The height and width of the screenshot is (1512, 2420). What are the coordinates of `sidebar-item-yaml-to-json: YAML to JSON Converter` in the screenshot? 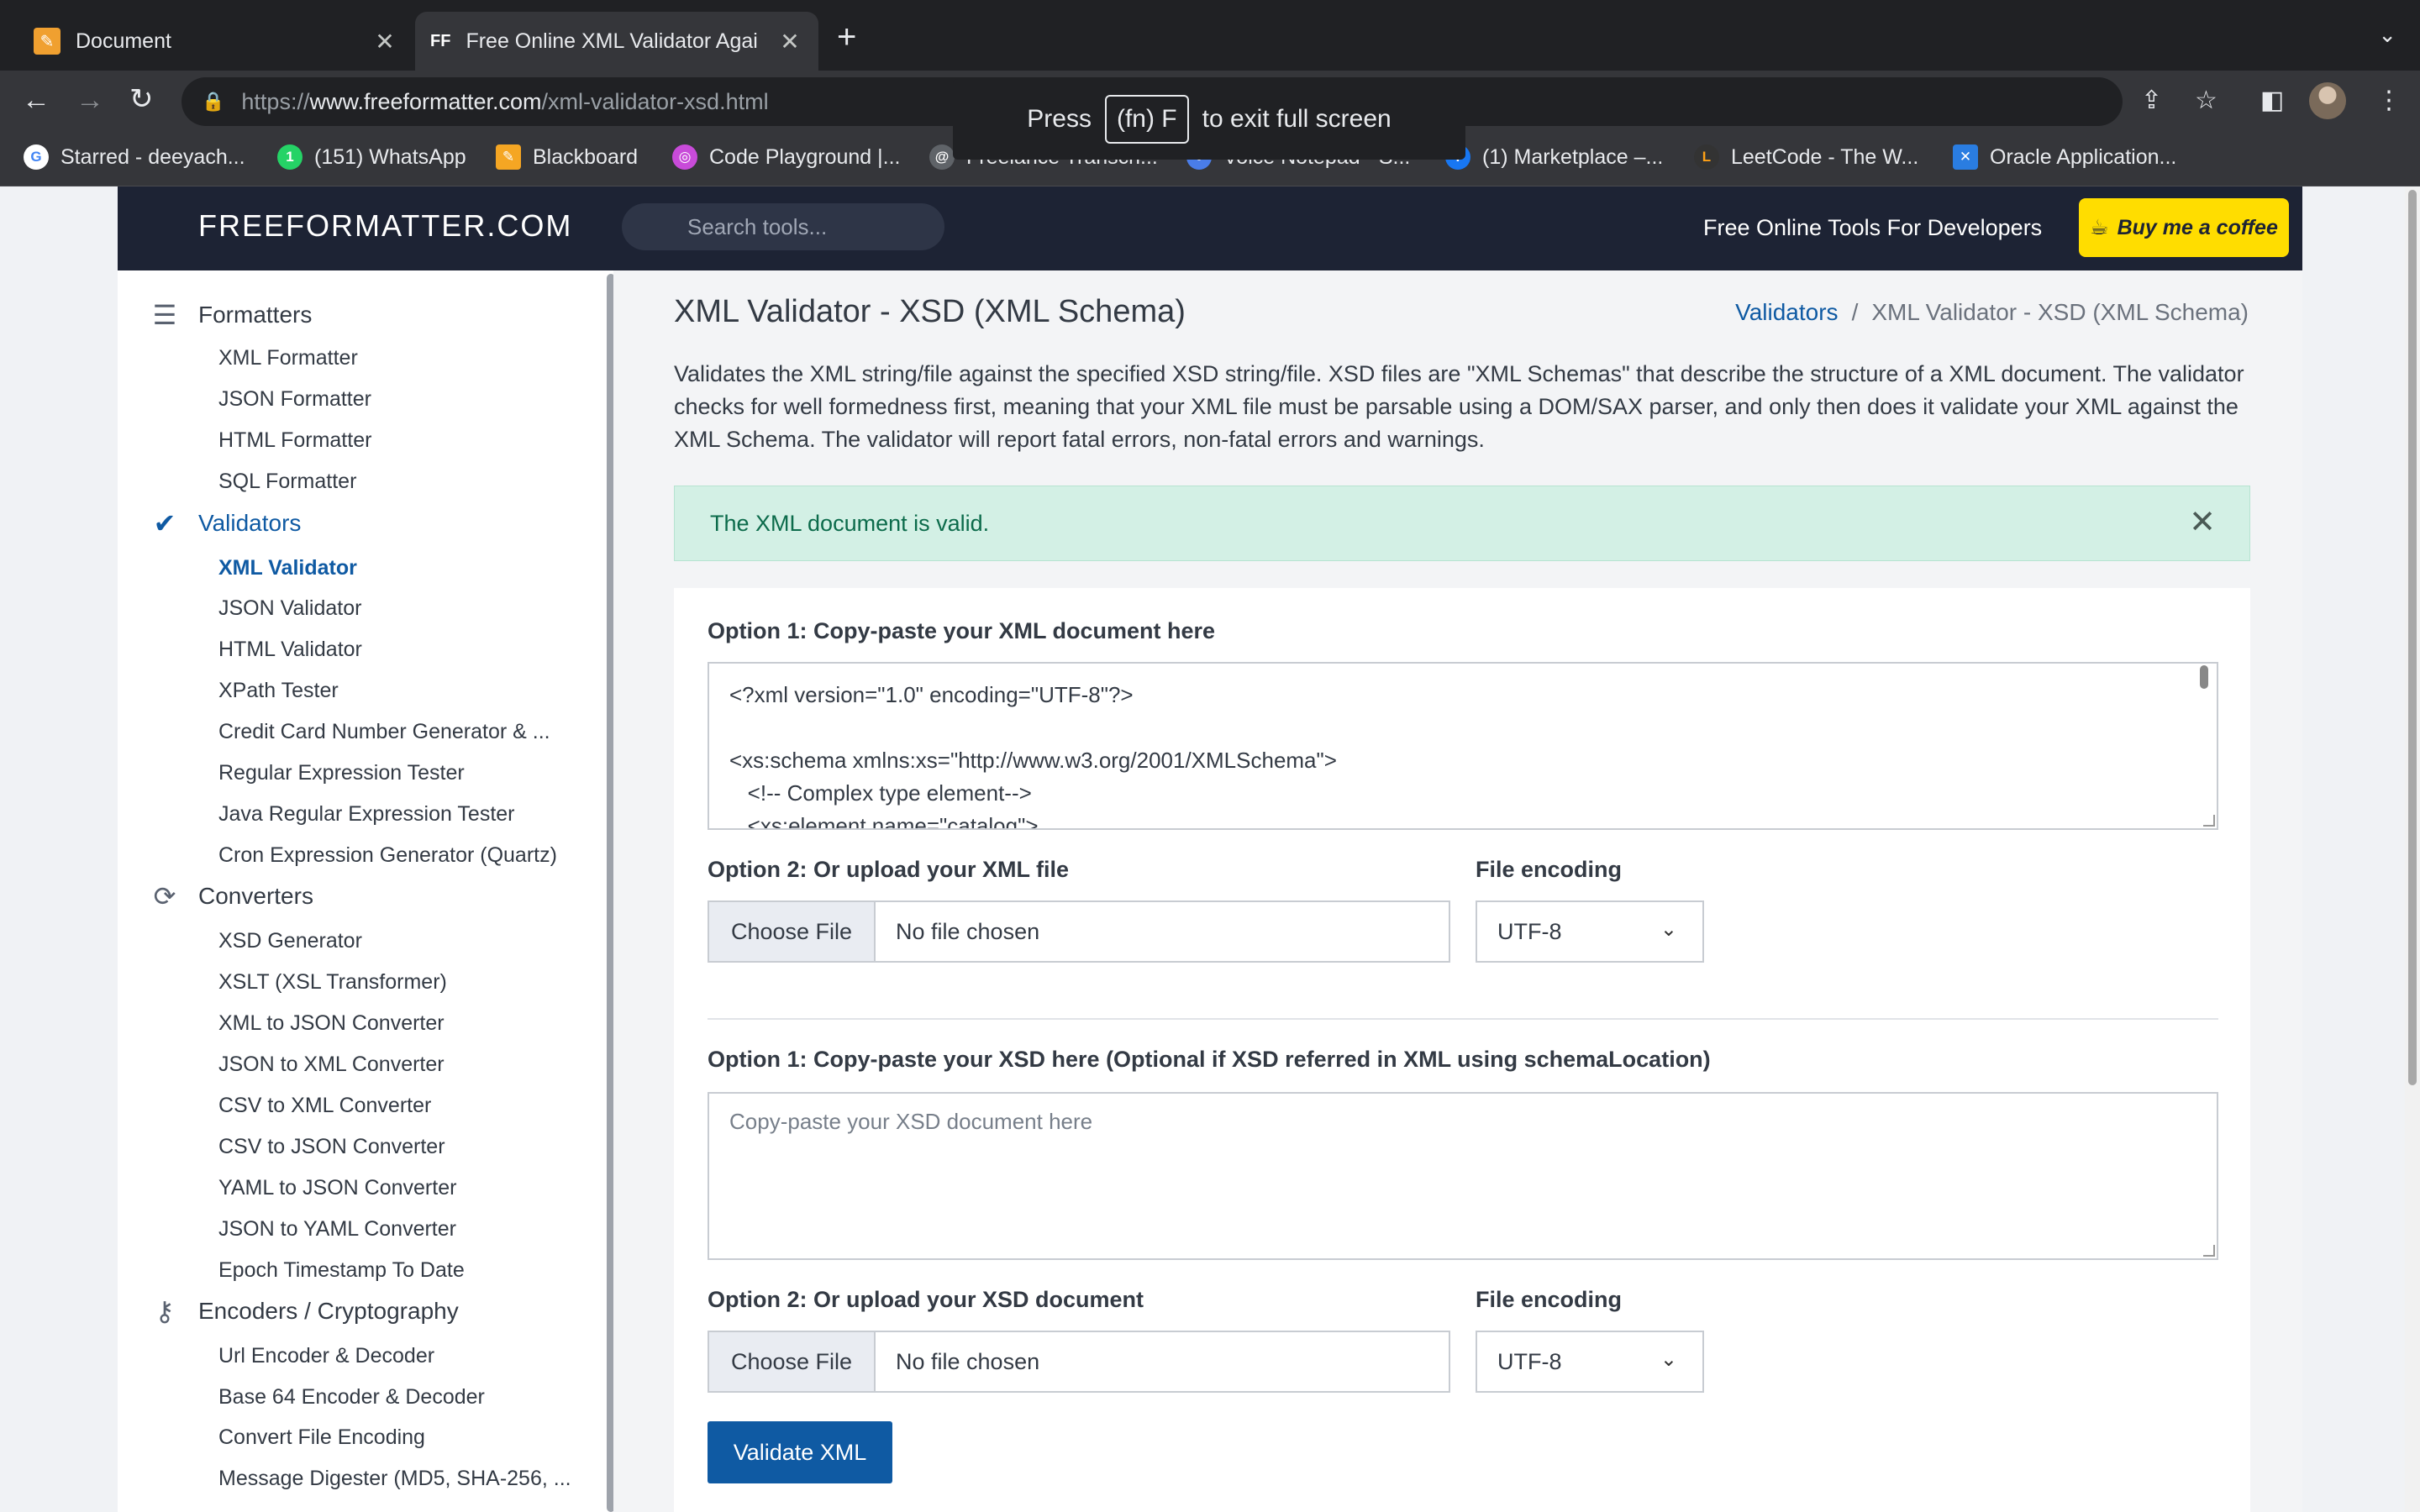 It's located at (337, 1188).